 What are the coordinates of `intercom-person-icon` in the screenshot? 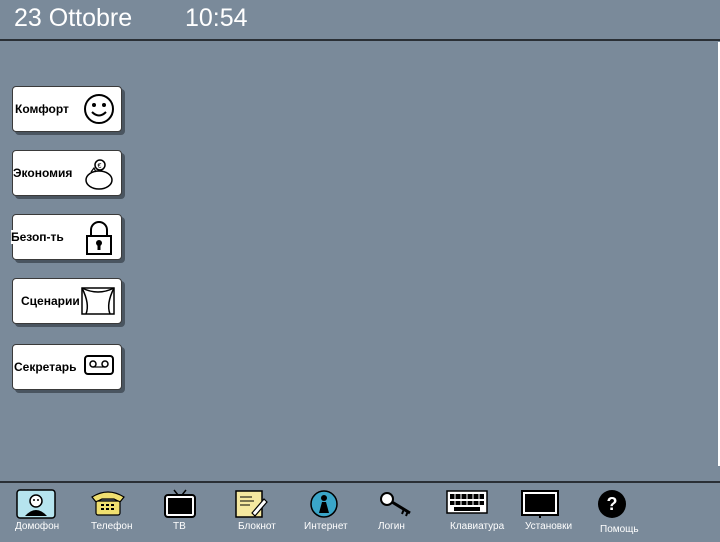 It's located at (36, 504).